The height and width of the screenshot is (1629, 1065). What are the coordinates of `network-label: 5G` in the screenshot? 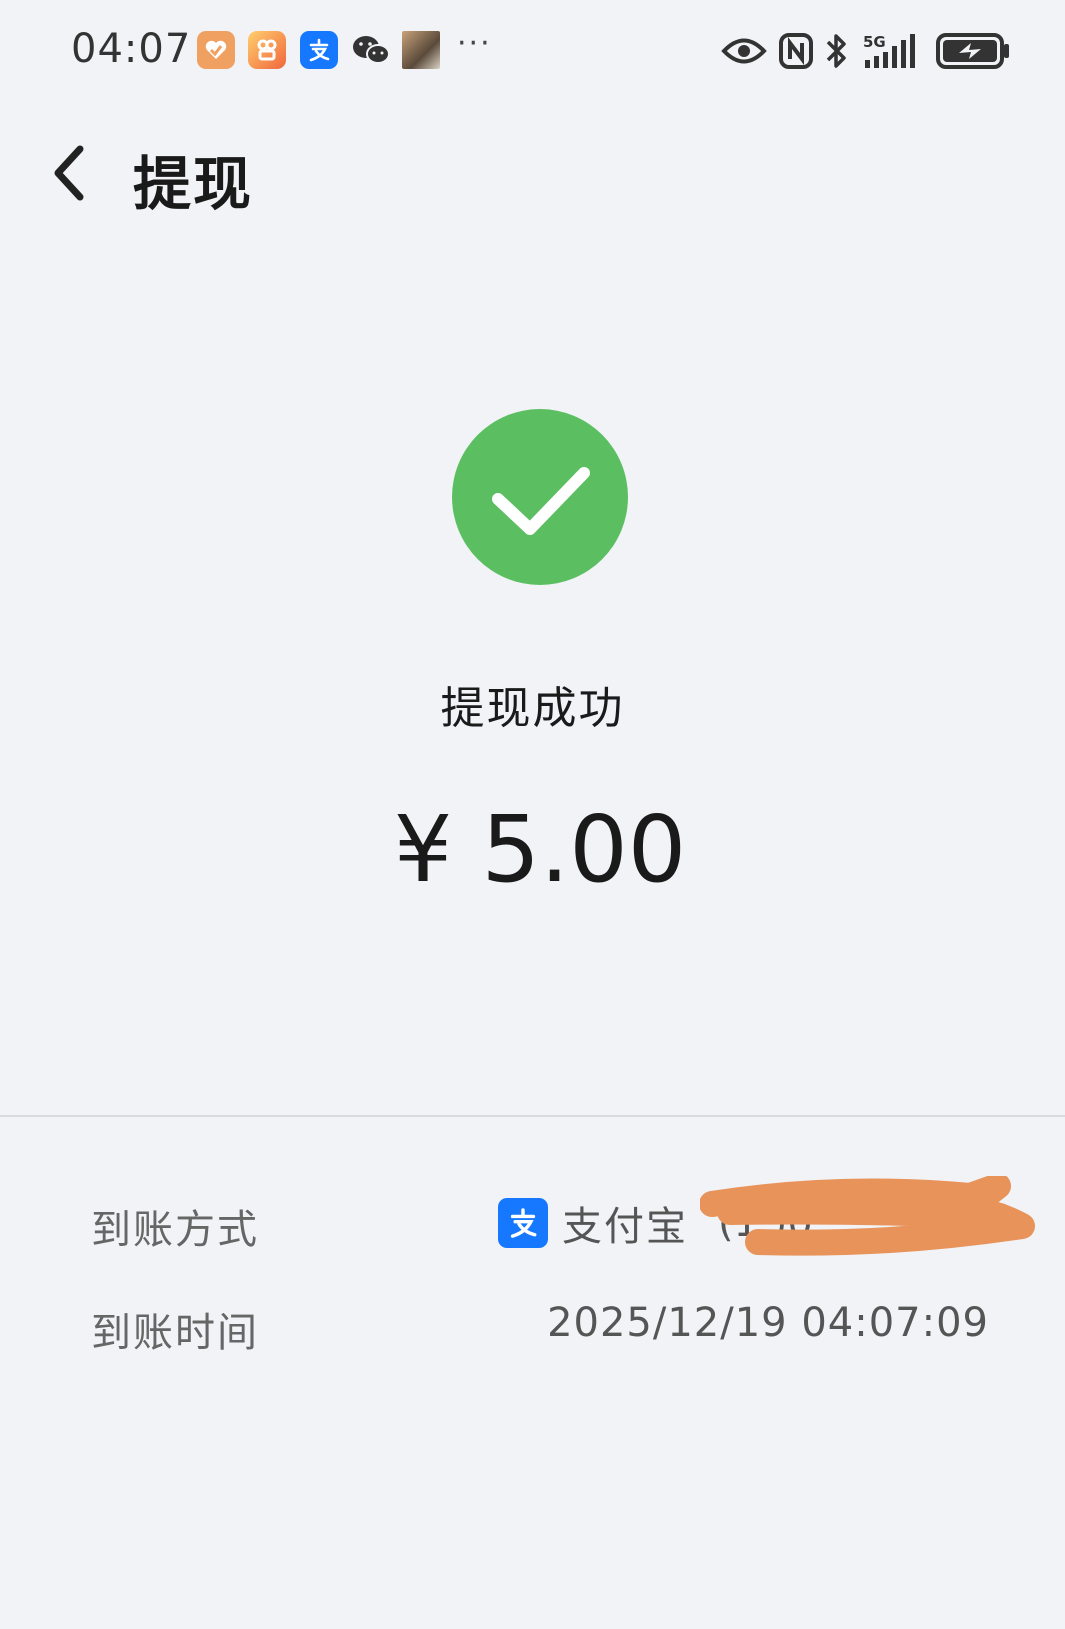 It's located at (874, 42).